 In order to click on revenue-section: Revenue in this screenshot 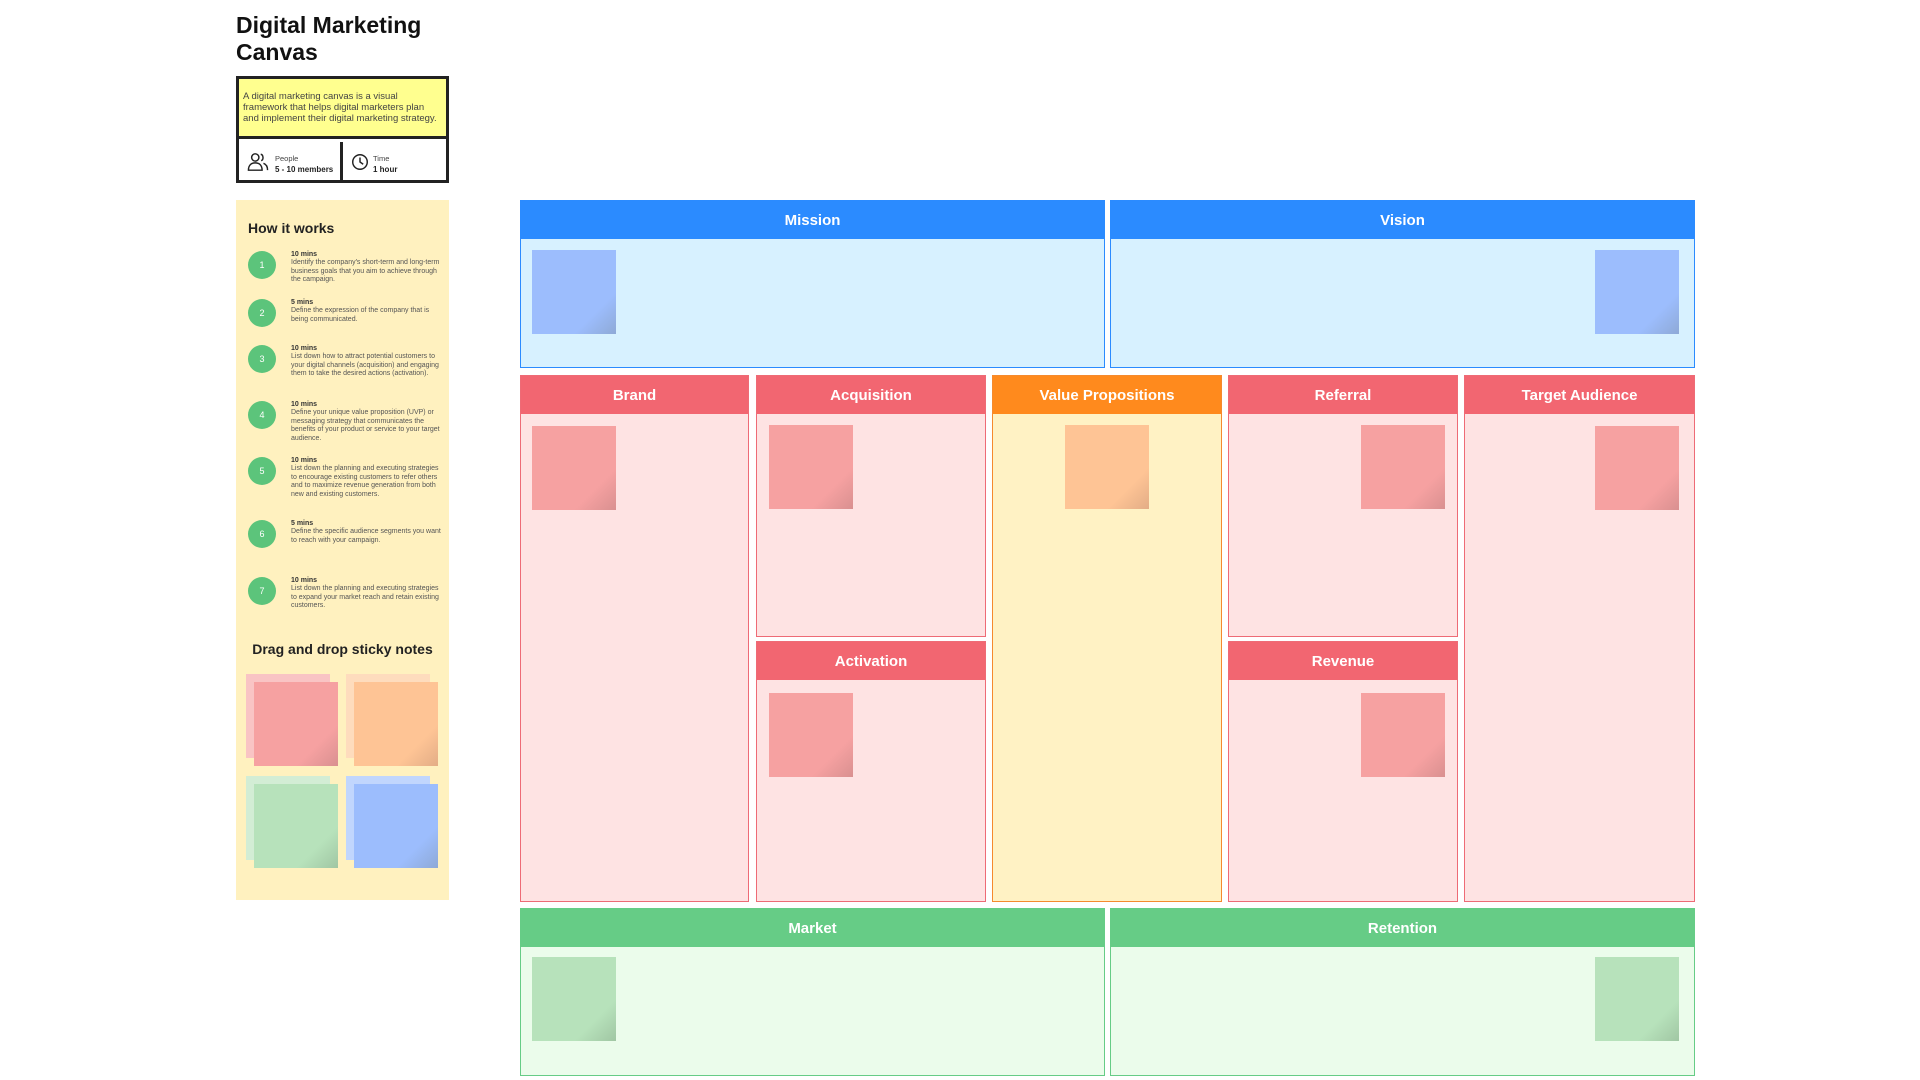, I will do `click(1343, 771)`.